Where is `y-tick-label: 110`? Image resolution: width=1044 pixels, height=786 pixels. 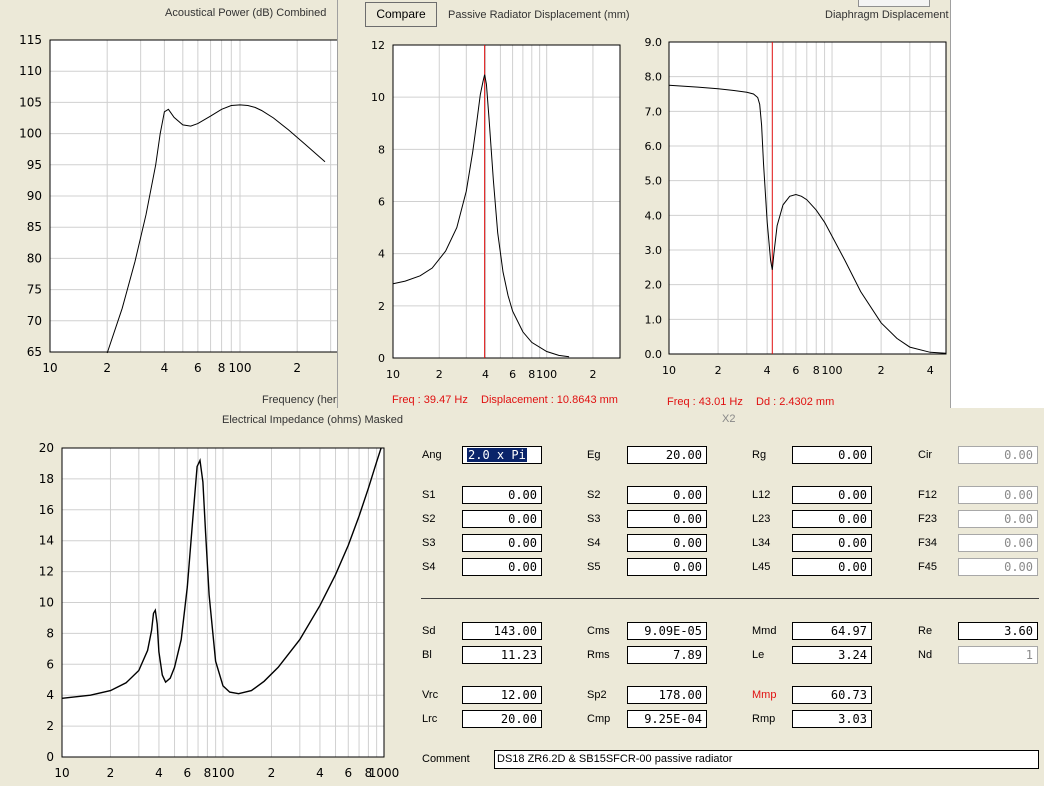 y-tick-label: 110 is located at coordinates (30, 71).